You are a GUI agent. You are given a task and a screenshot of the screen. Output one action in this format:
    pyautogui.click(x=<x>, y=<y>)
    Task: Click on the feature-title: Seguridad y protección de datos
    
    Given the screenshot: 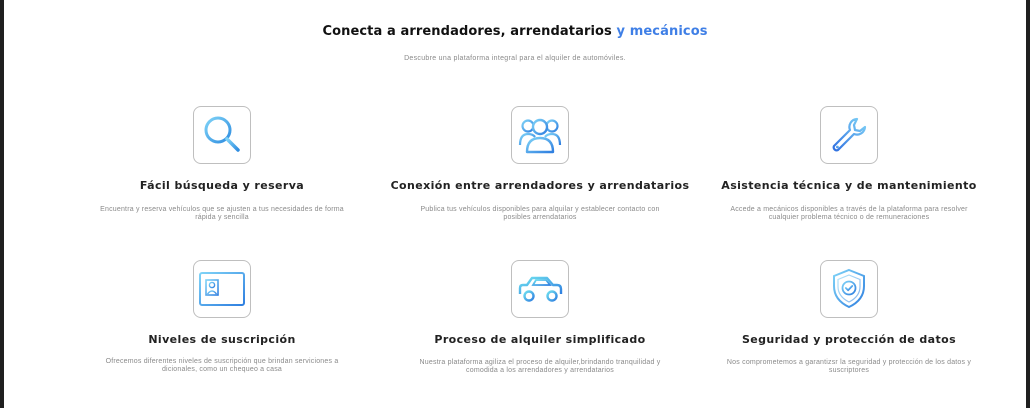 What is the action you would take?
    pyautogui.click(x=849, y=339)
    